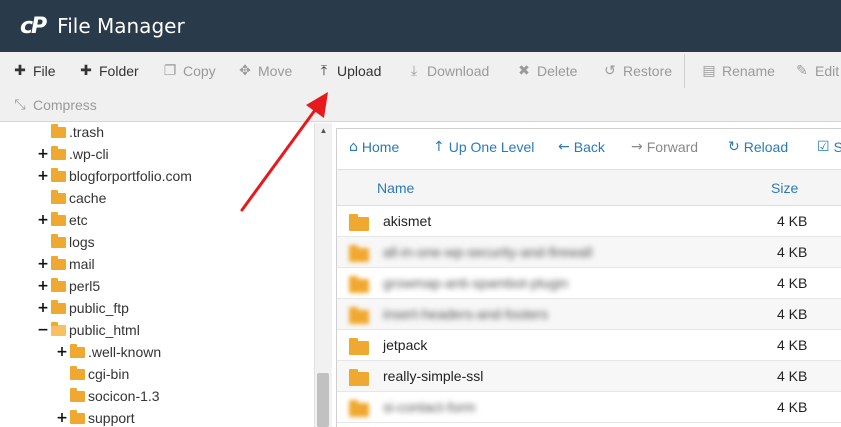  I want to click on undo-icon: ↺, so click(610, 71).